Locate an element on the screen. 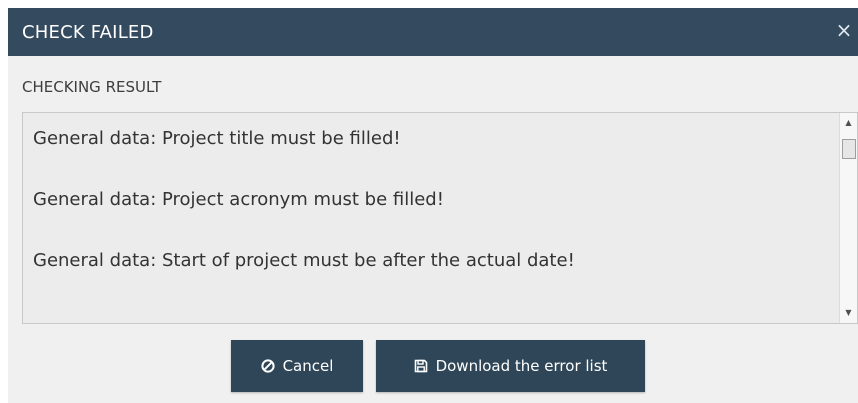 This screenshot has height=403, width=858. cancel-button: Cancel is located at coordinates (297, 366).